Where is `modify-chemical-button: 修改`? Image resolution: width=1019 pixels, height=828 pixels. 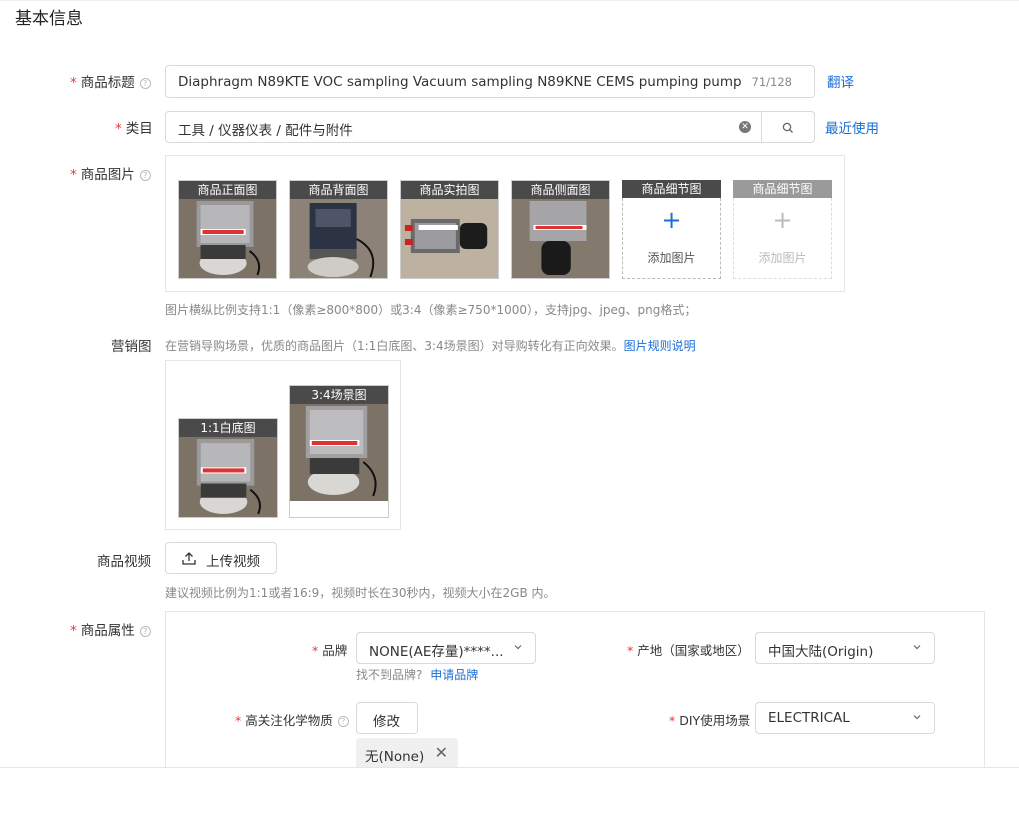 modify-chemical-button: 修改 is located at coordinates (387, 718).